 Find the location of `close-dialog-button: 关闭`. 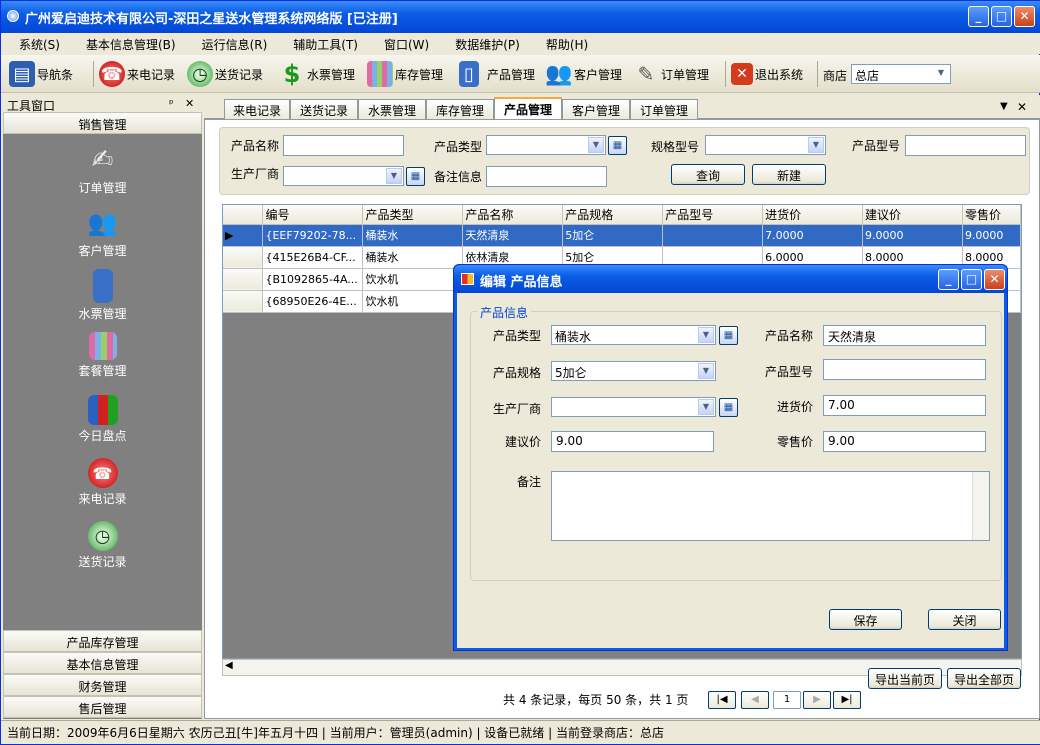

close-dialog-button: 关闭 is located at coordinates (964, 619).